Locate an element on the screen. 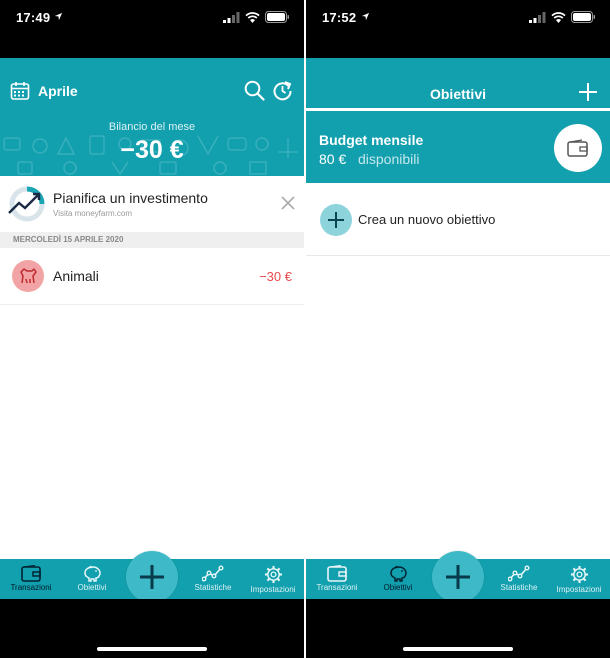 Image resolution: width=610 pixels, height=658 pixels. create-goal-label: Crea un nuovo obiettivo is located at coordinates (427, 219).